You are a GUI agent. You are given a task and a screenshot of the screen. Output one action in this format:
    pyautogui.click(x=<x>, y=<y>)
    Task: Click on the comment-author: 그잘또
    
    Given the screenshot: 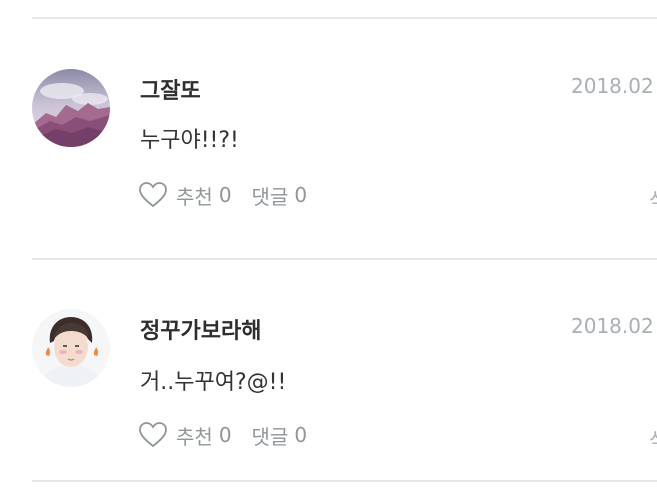 What is the action you would take?
    pyautogui.click(x=170, y=89)
    